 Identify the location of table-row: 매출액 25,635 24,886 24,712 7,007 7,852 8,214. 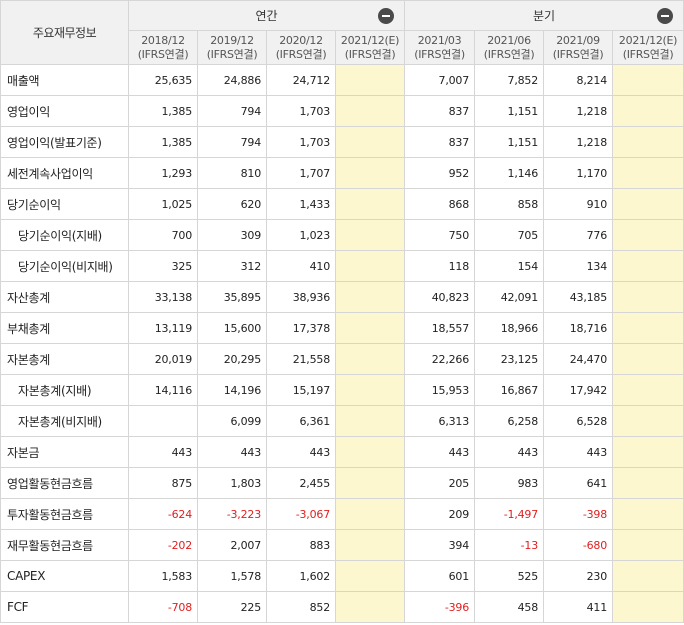
(342, 80).